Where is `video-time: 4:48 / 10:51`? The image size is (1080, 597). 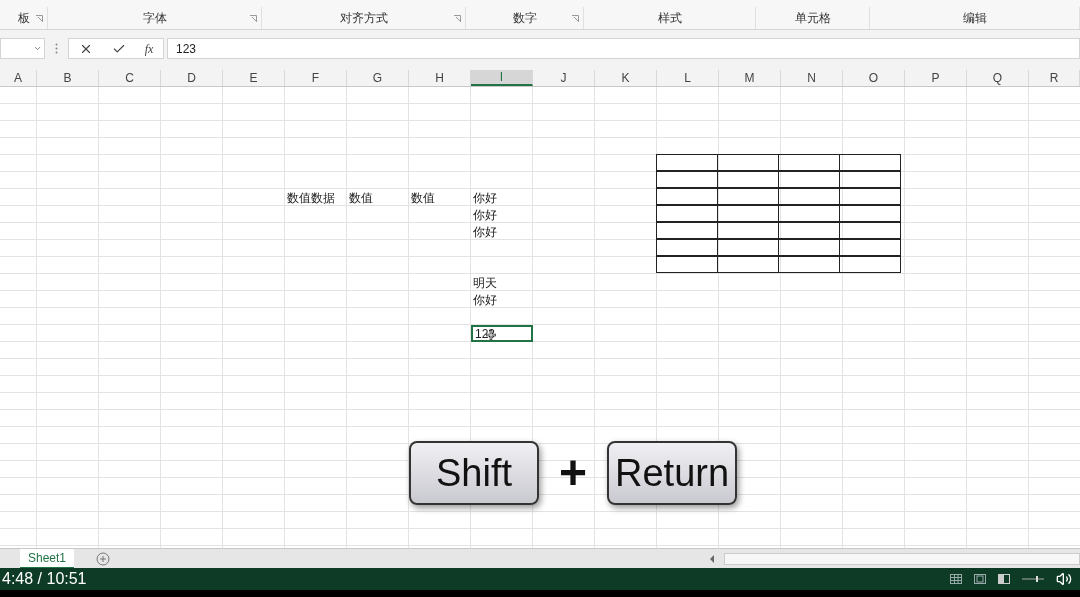 video-time: 4:48 / 10:51 is located at coordinates (44, 579).